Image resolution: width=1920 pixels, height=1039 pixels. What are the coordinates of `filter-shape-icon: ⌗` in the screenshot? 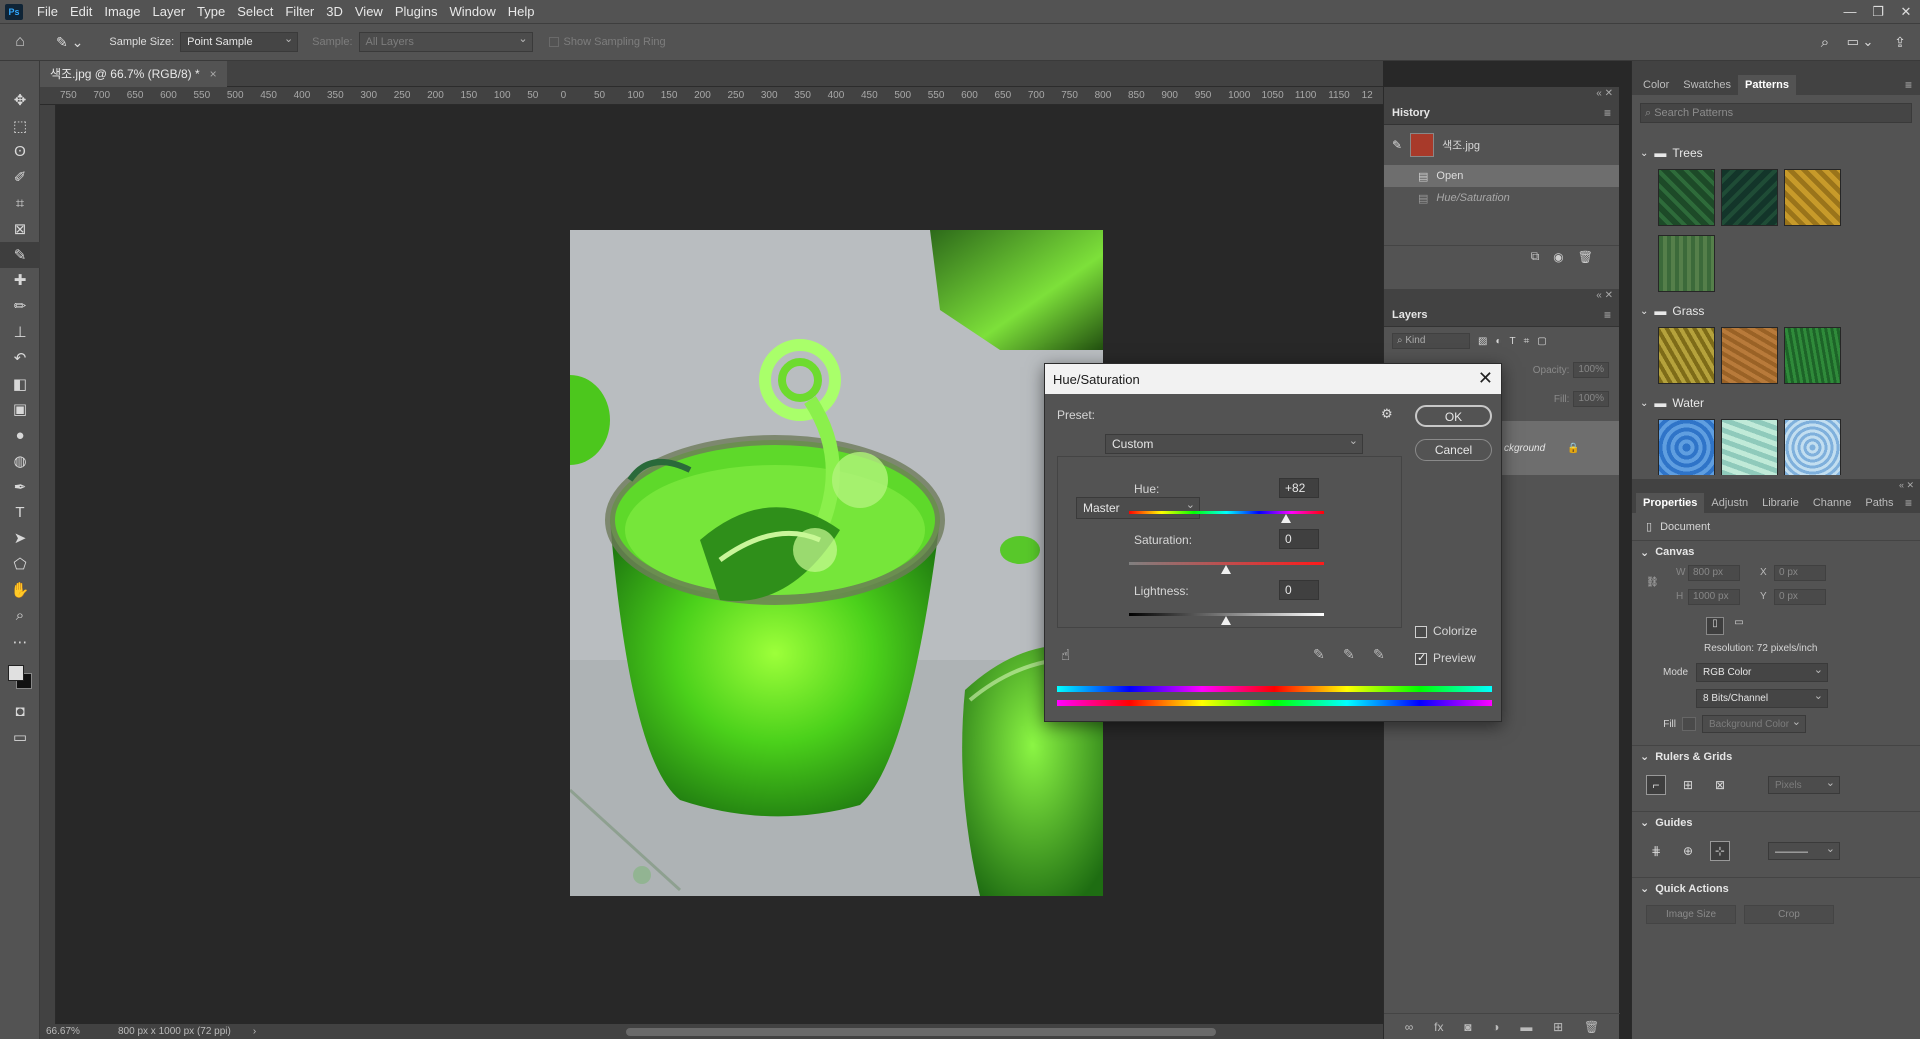 It's located at (1527, 341).